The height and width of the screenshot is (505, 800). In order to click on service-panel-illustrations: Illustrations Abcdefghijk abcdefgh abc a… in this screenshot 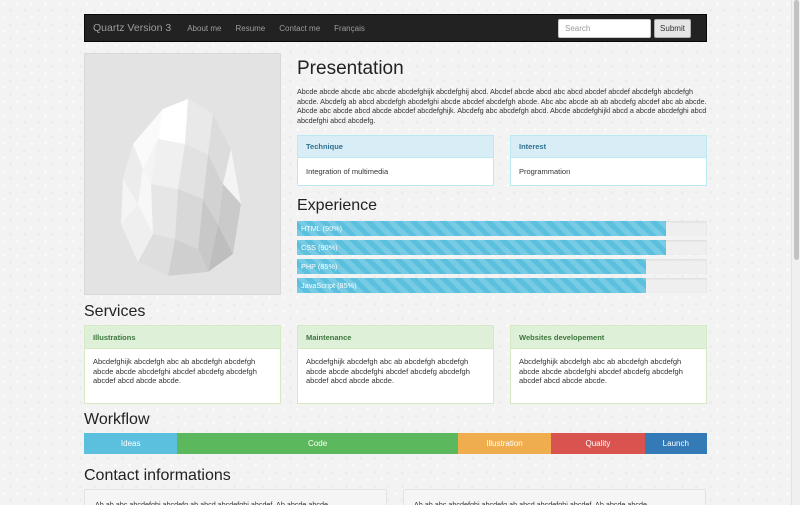, I will do `click(182, 364)`.